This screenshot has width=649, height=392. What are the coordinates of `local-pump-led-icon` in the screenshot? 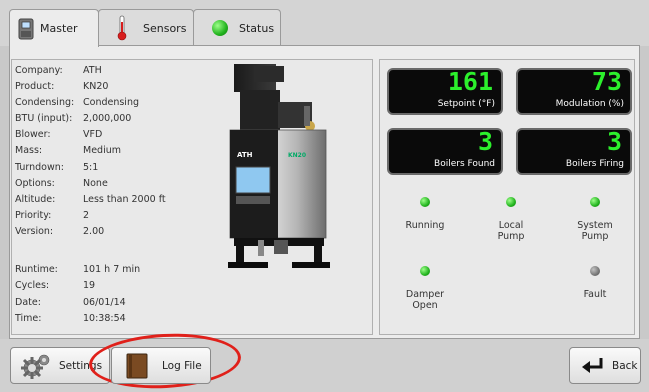 It's located at (511, 202).